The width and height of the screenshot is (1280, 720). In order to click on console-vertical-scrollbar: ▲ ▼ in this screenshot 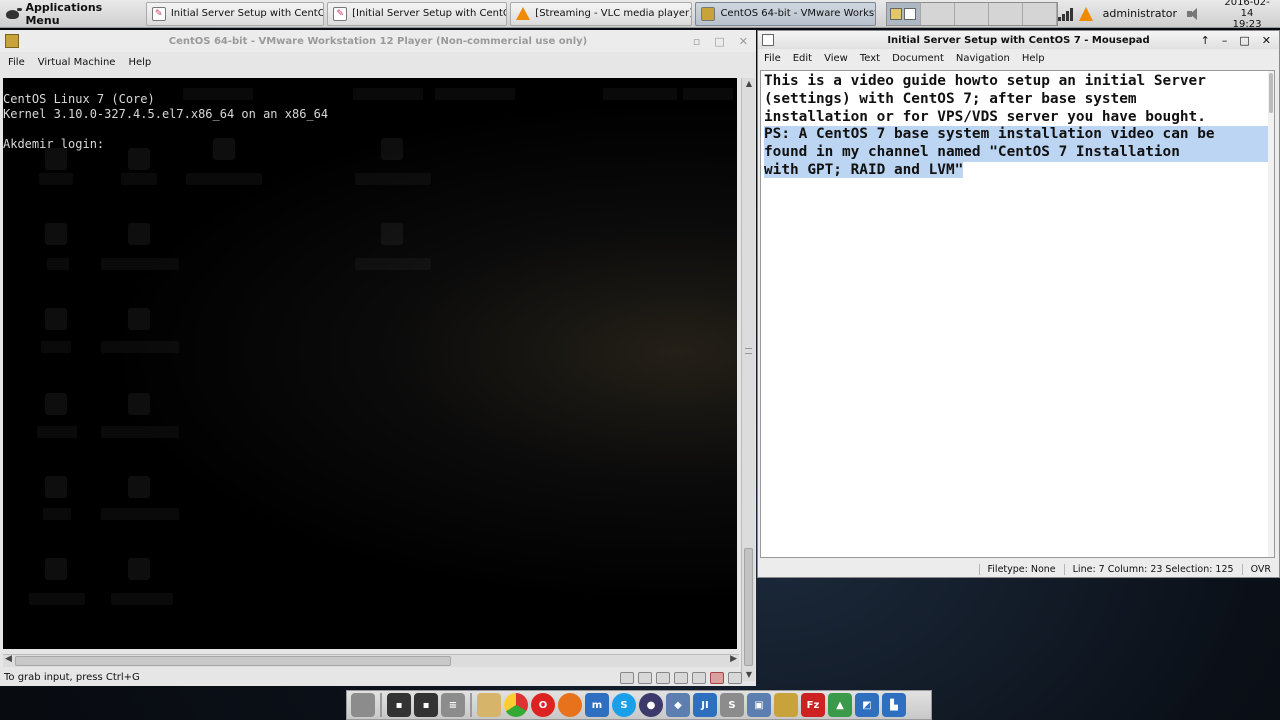, I will do `click(748, 379)`.